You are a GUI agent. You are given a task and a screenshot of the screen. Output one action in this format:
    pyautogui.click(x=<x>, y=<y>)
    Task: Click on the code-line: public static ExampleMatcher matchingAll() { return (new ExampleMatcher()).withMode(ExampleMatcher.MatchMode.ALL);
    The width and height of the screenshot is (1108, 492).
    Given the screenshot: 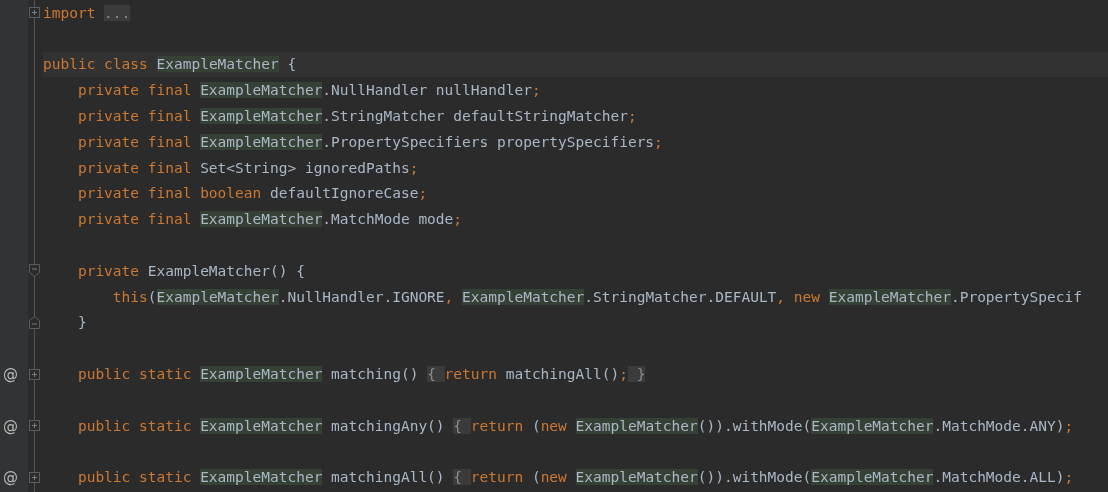 What is the action you would take?
    pyautogui.click(x=575, y=478)
    